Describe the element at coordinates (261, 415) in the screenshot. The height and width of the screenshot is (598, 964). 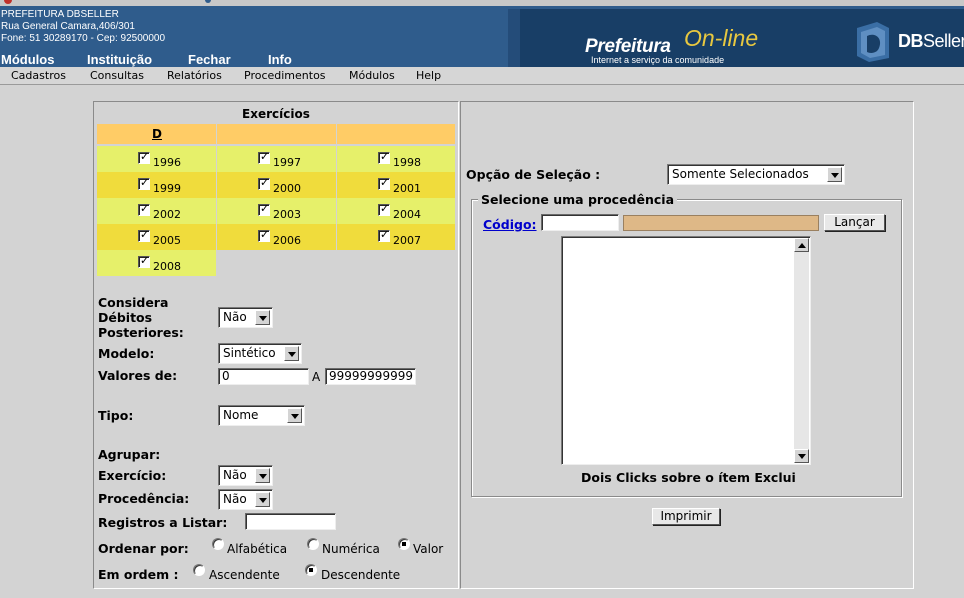
I see `tipo-select: Nome` at that location.